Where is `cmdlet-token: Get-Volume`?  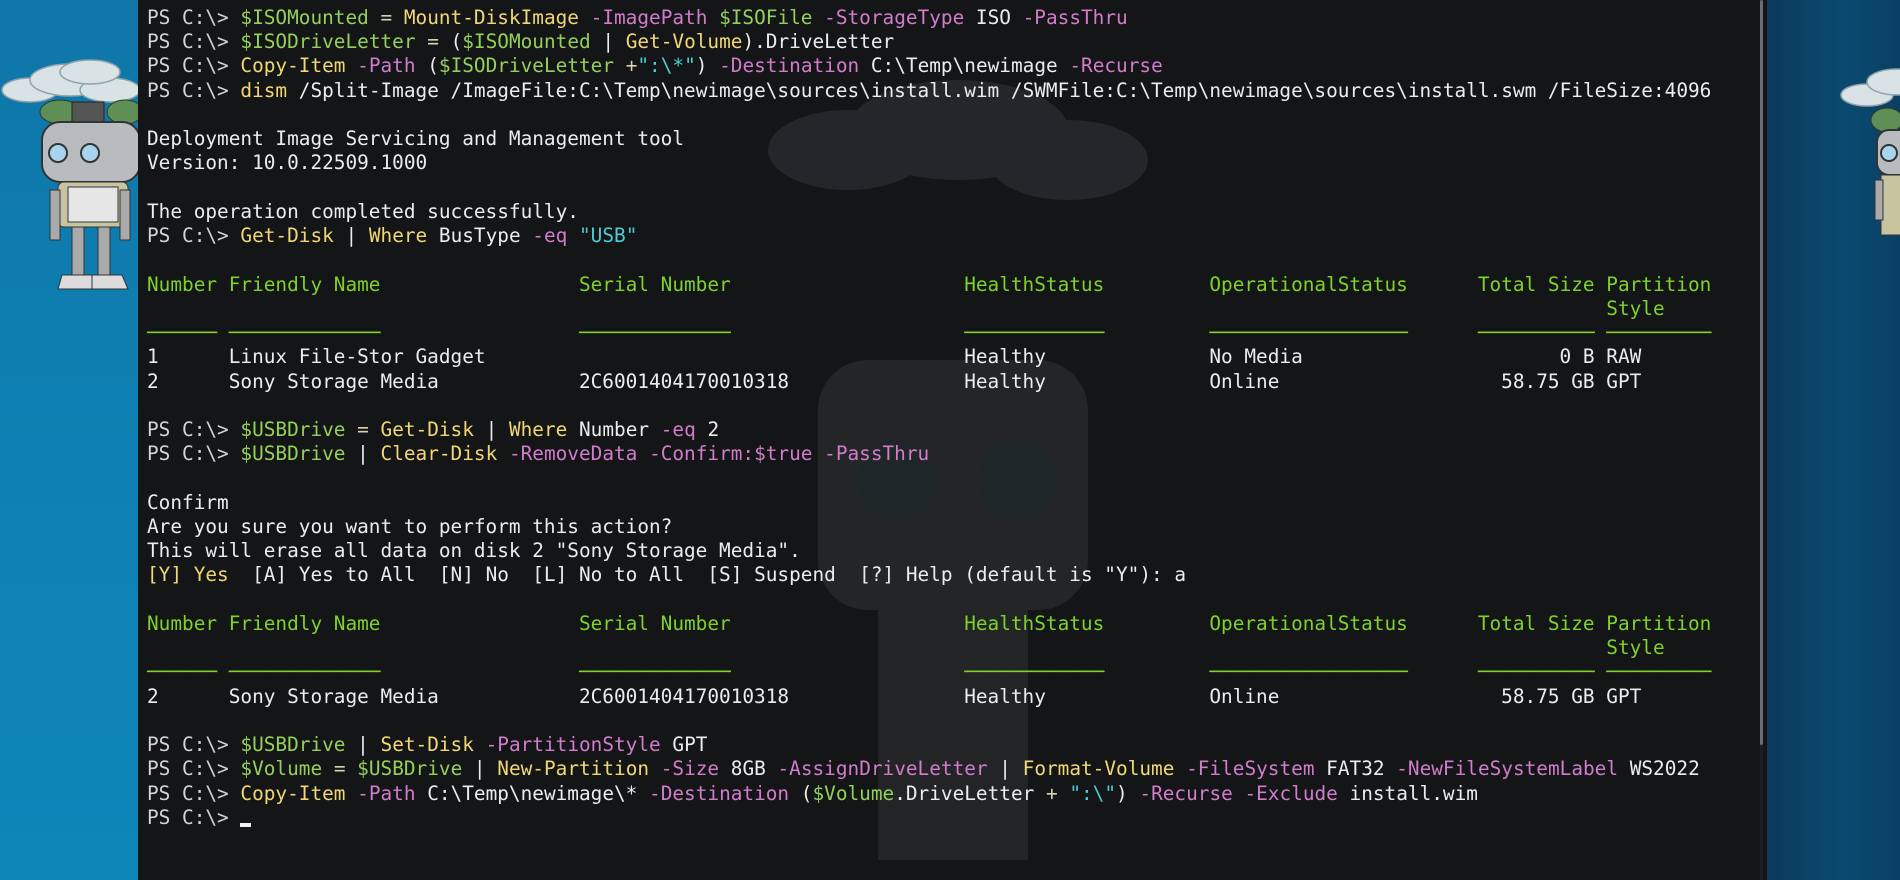
cmdlet-token: Get-Volume is located at coordinates (684, 42).